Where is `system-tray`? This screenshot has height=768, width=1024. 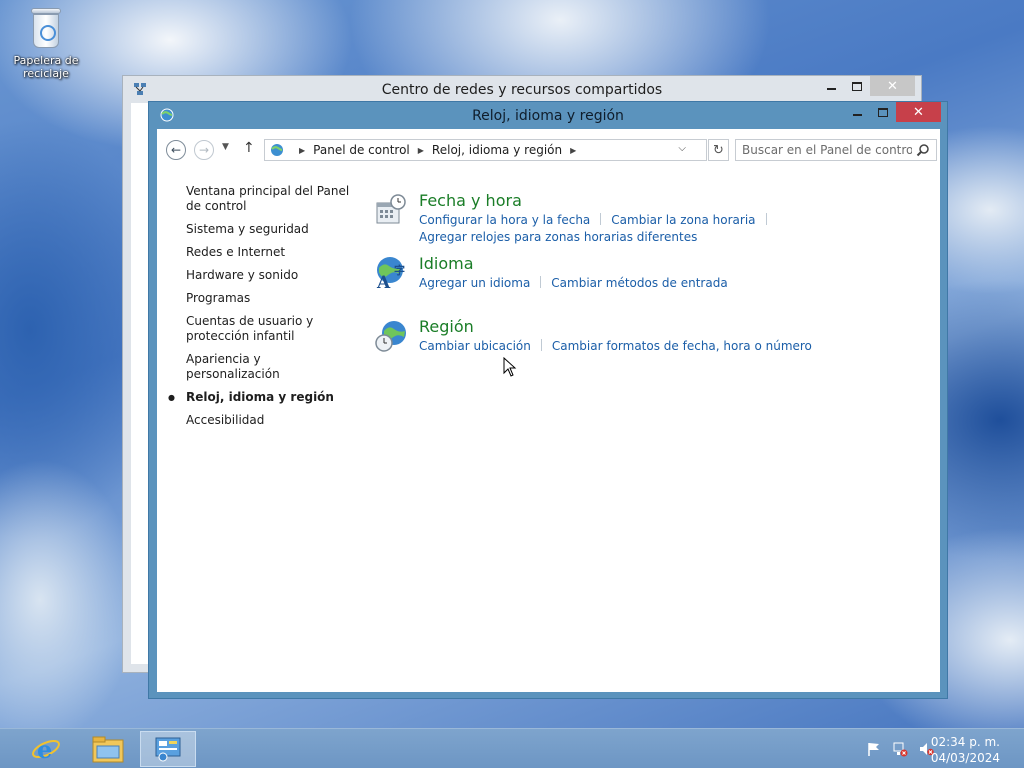 system-tray is located at coordinates (900, 749).